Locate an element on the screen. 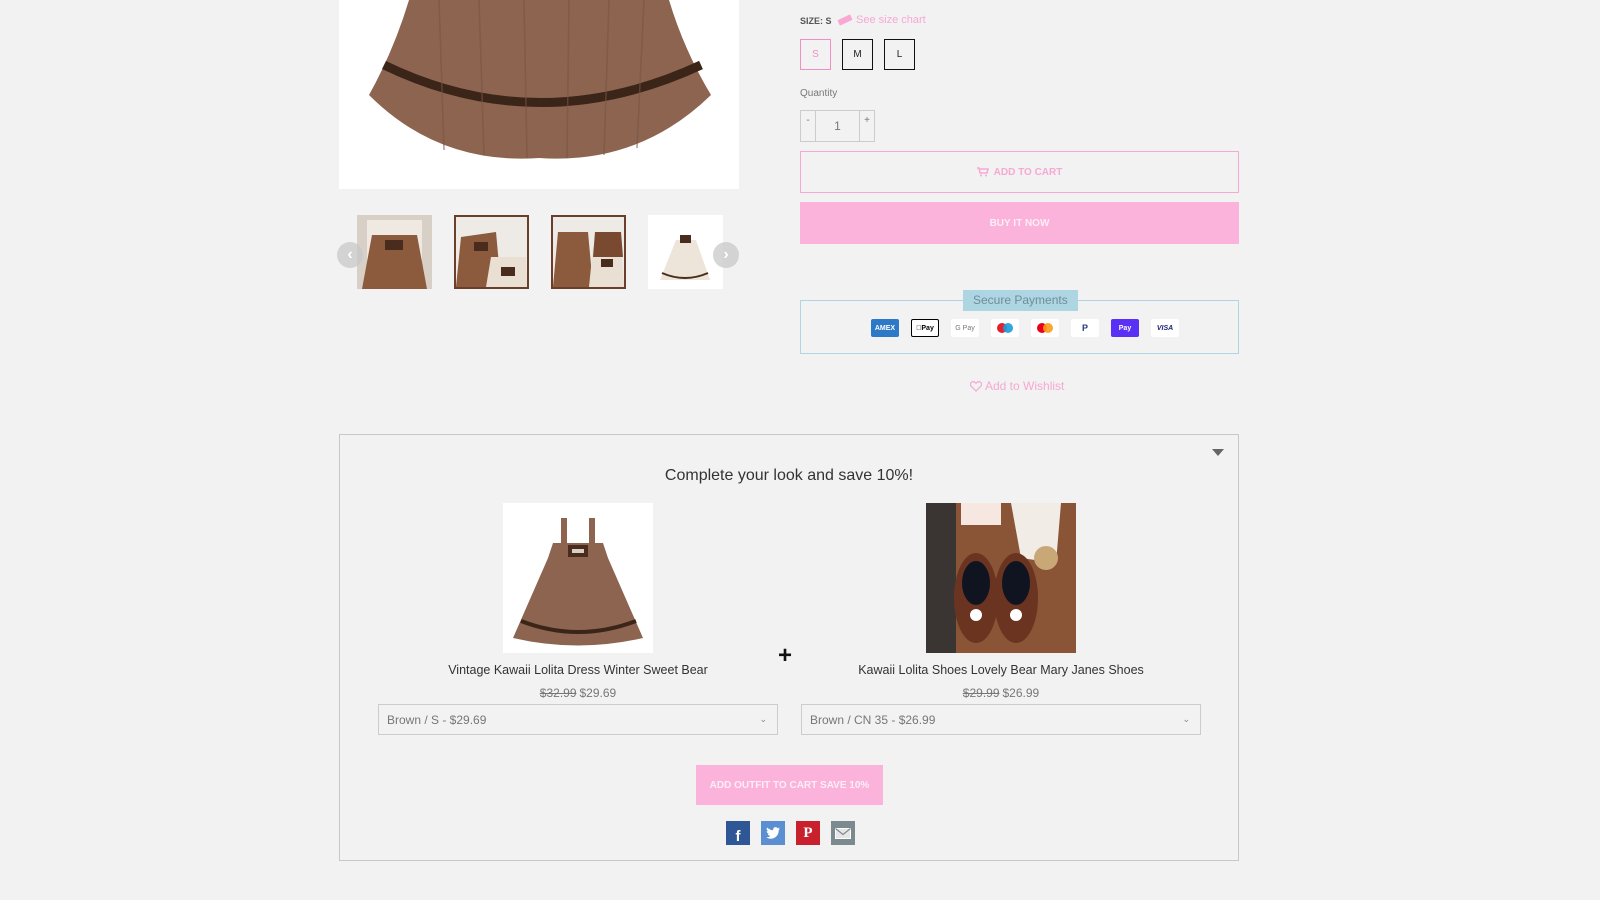 The image size is (1600, 900). wishlist-label: Add to Wishlist is located at coordinates (1025, 386).